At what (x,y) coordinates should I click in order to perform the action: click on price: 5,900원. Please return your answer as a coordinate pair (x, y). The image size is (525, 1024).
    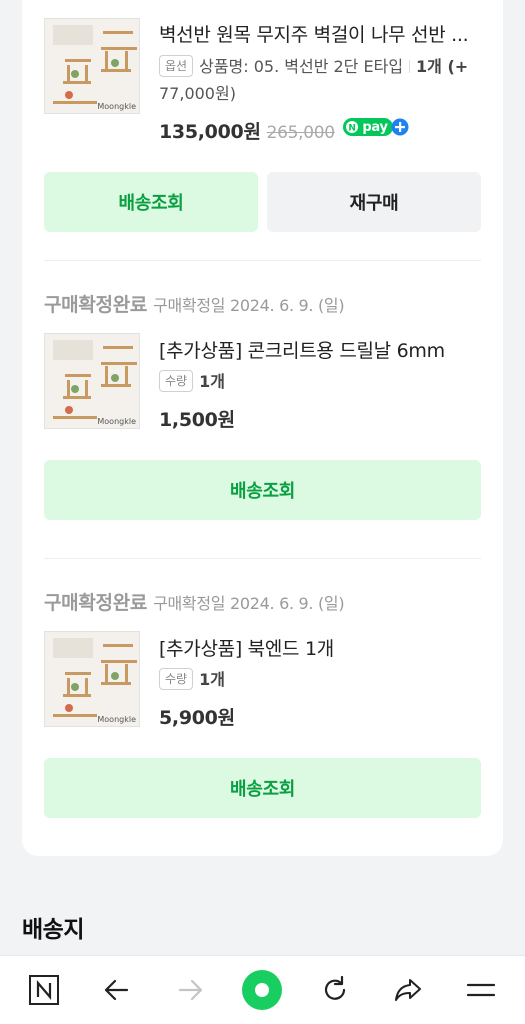
    Looking at the image, I should click on (197, 718).